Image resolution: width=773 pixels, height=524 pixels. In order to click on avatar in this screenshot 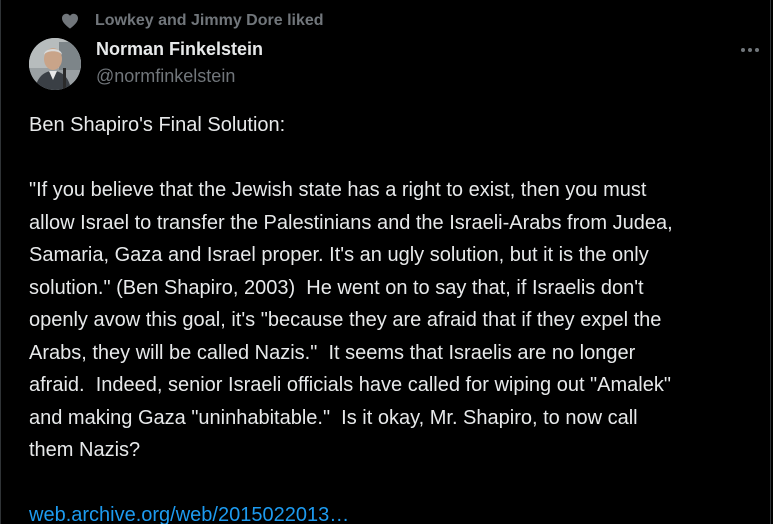, I will do `click(55, 64)`.